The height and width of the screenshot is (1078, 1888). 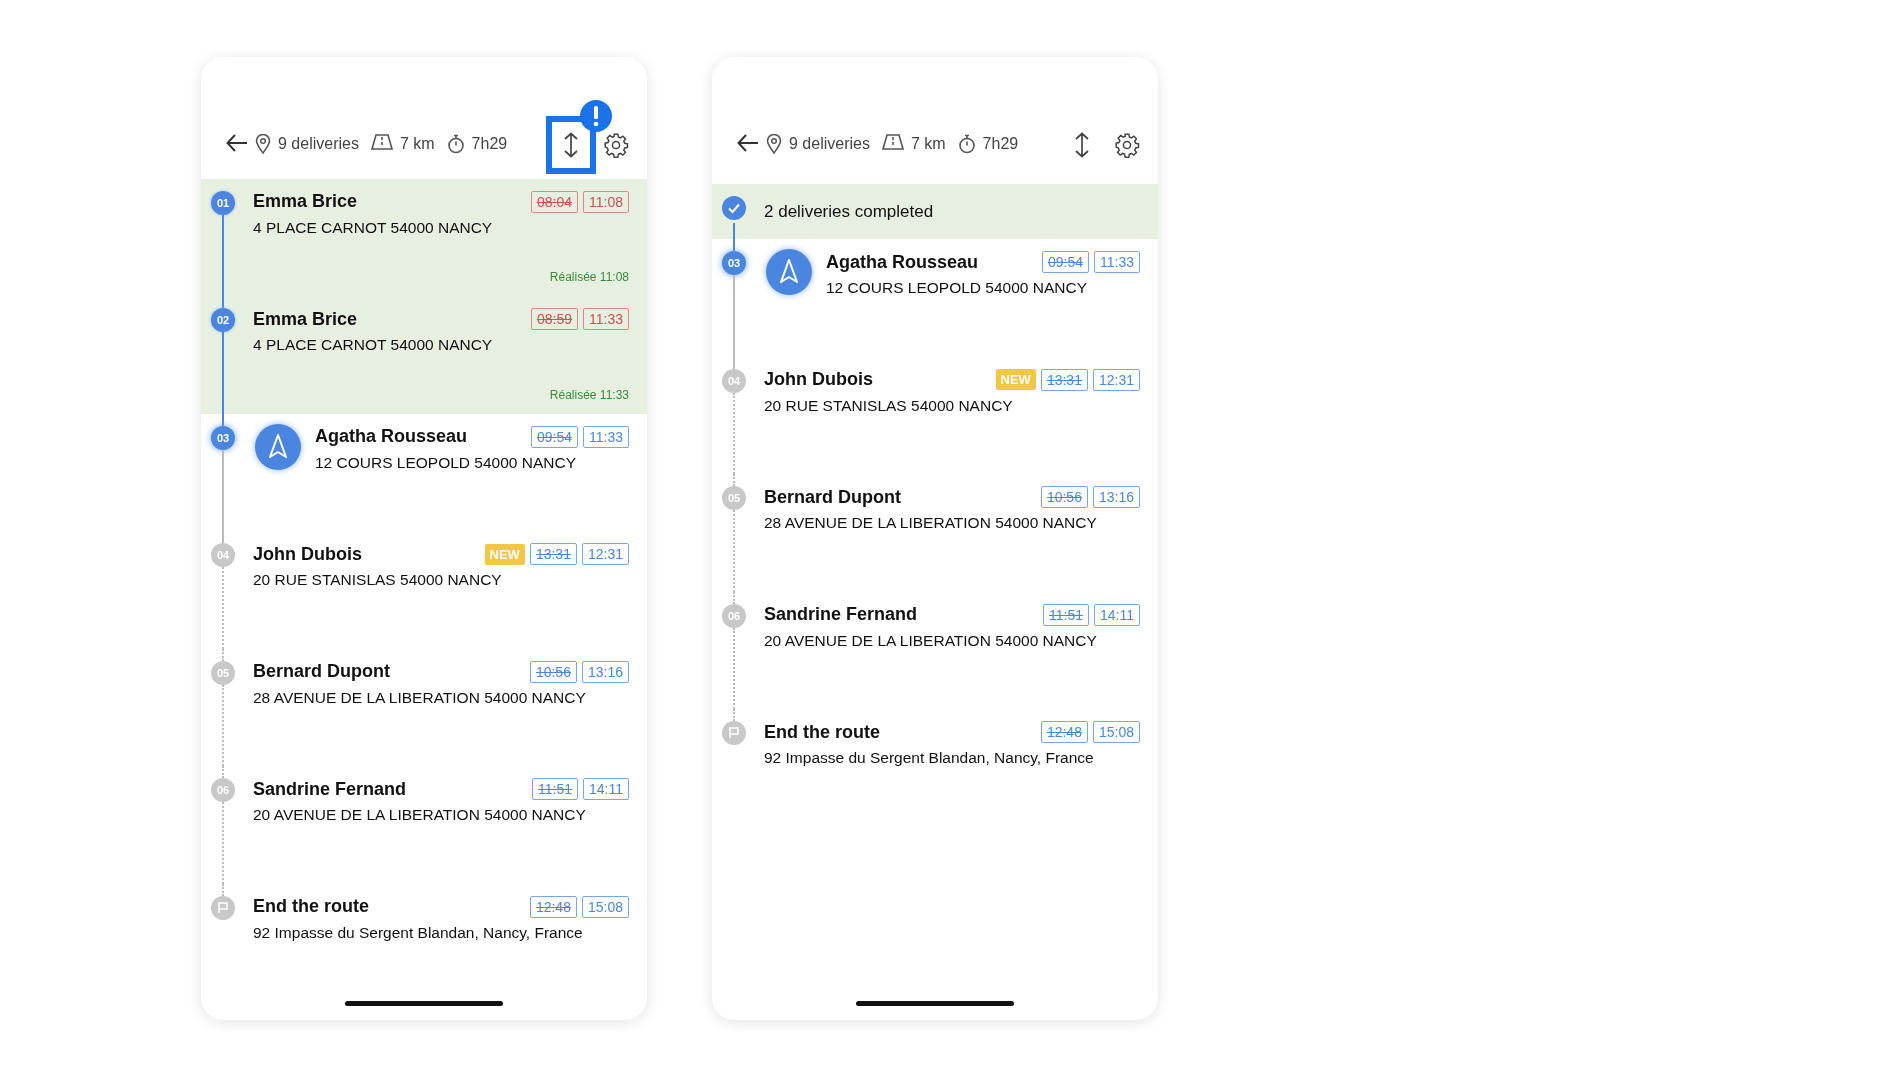 What do you see at coordinates (606, 201) in the screenshot?
I see `estimated-time: 11:08` at bounding box center [606, 201].